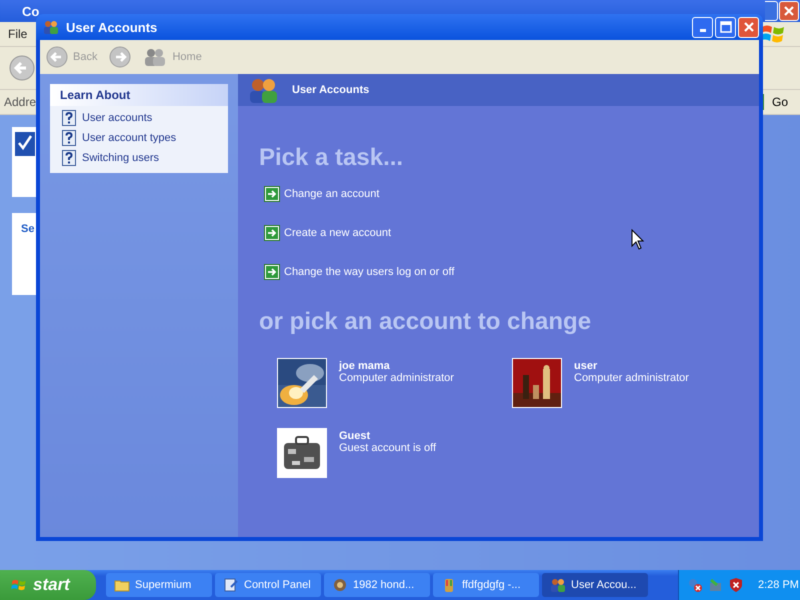  What do you see at coordinates (117, 118) in the screenshot?
I see `help-link: User accounts` at bounding box center [117, 118].